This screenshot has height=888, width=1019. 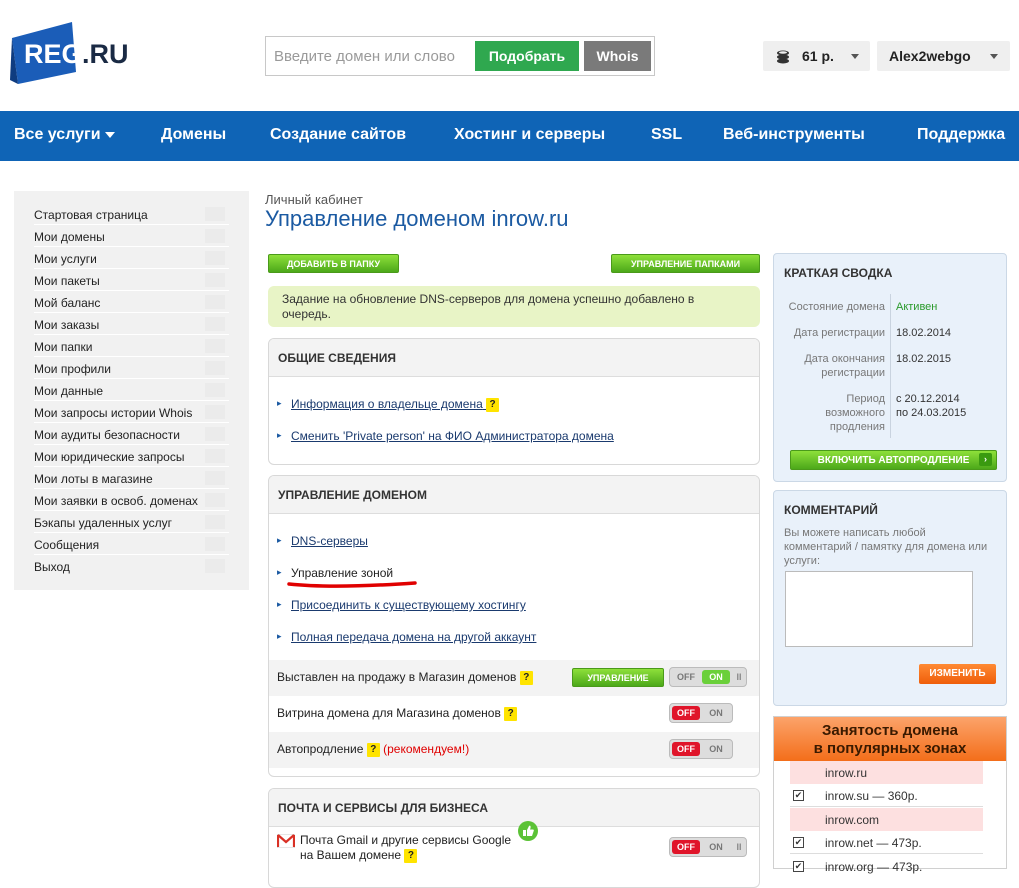 I want to click on add-to-folder-button: ДОБАВИТЬ В ПАПКУ, so click(x=333, y=263).